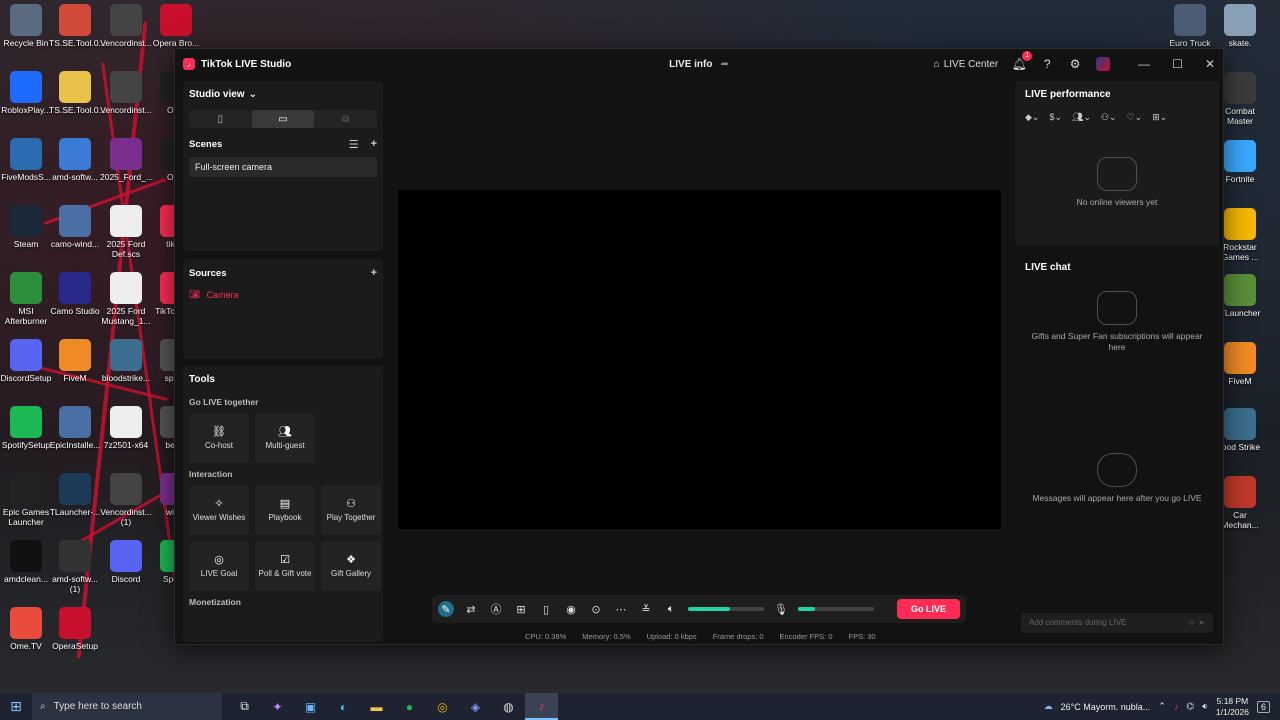 This screenshot has width=1280, height=720. What do you see at coordinates (351, 566) in the screenshot?
I see `tool-gift-gallery: ❖ Gift Gallery` at bounding box center [351, 566].